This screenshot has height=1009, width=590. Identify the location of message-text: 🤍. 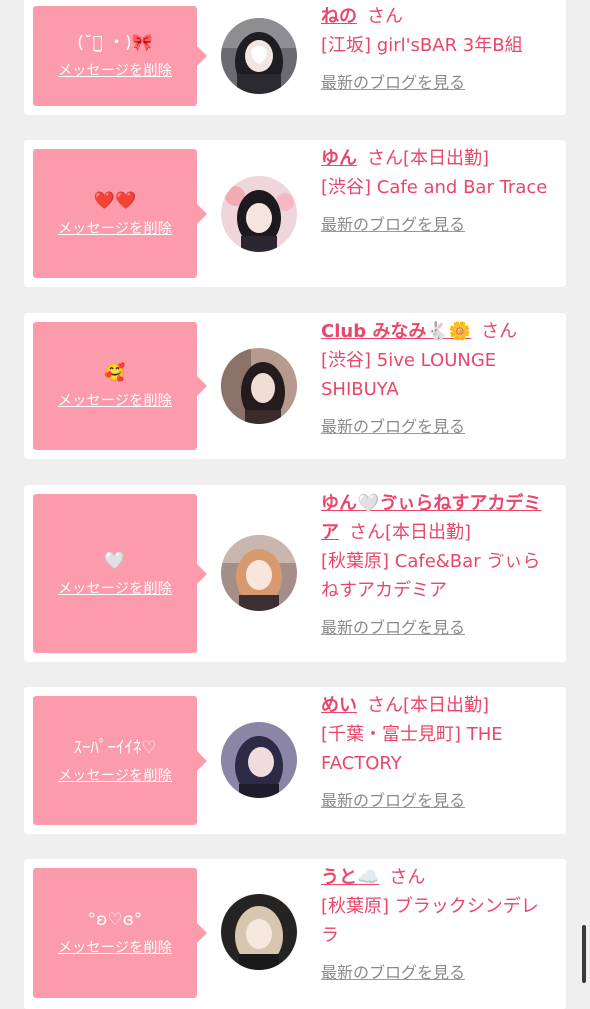
(115, 560).